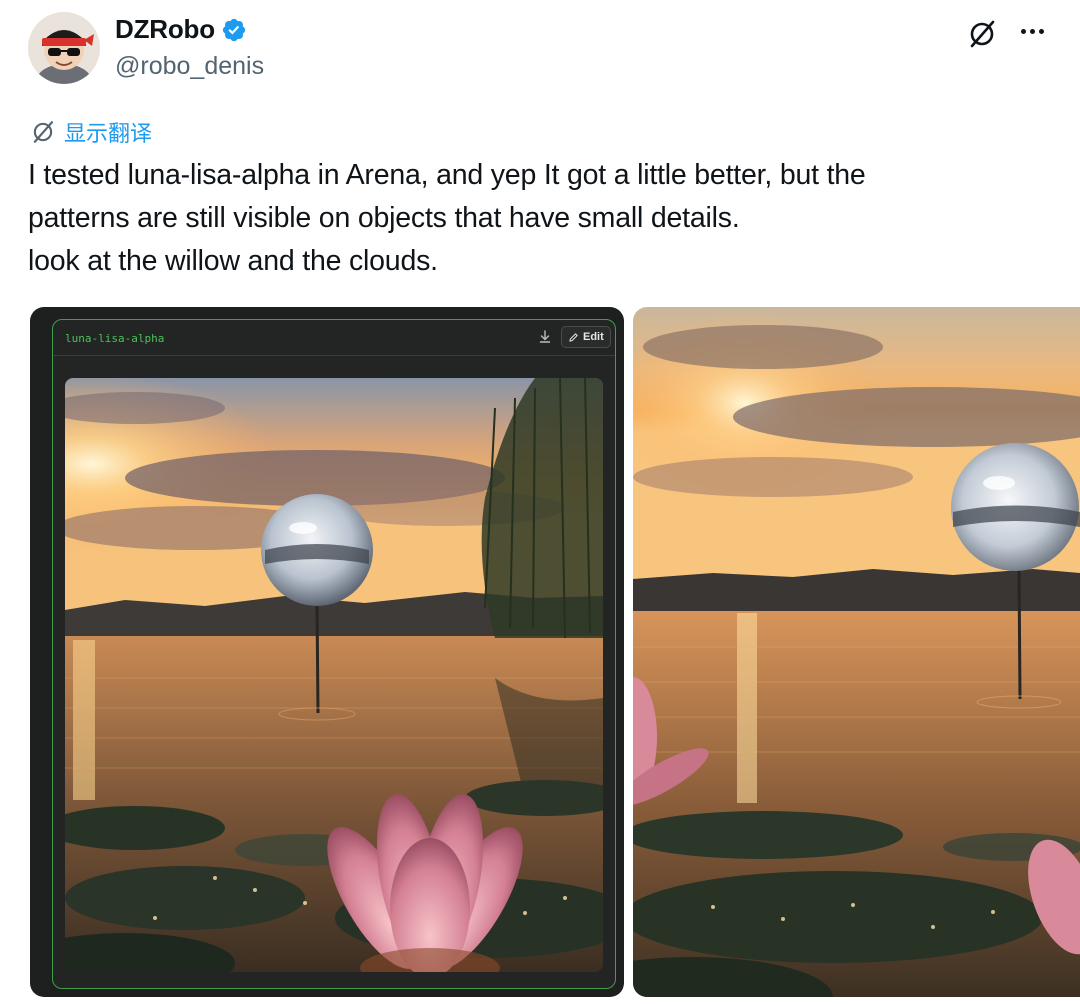 Image resolution: width=1080 pixels, height=1004 pixels. I want to click on arena-card-header: luna-lisa-alpha Edit, so click(334, 338).